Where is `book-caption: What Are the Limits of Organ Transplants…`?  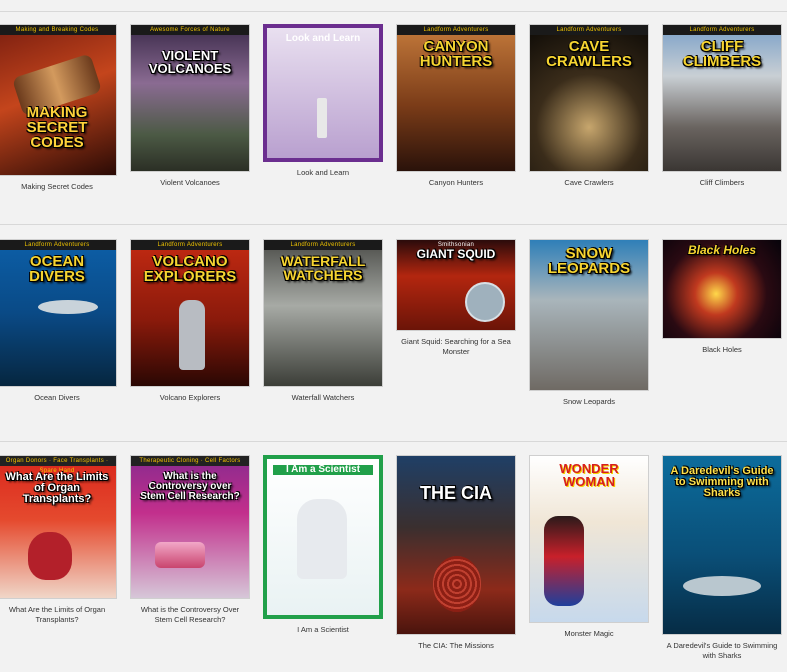
book-caption: What Are the Limits of Organ Transplants… is located at coordinates (58, 615).